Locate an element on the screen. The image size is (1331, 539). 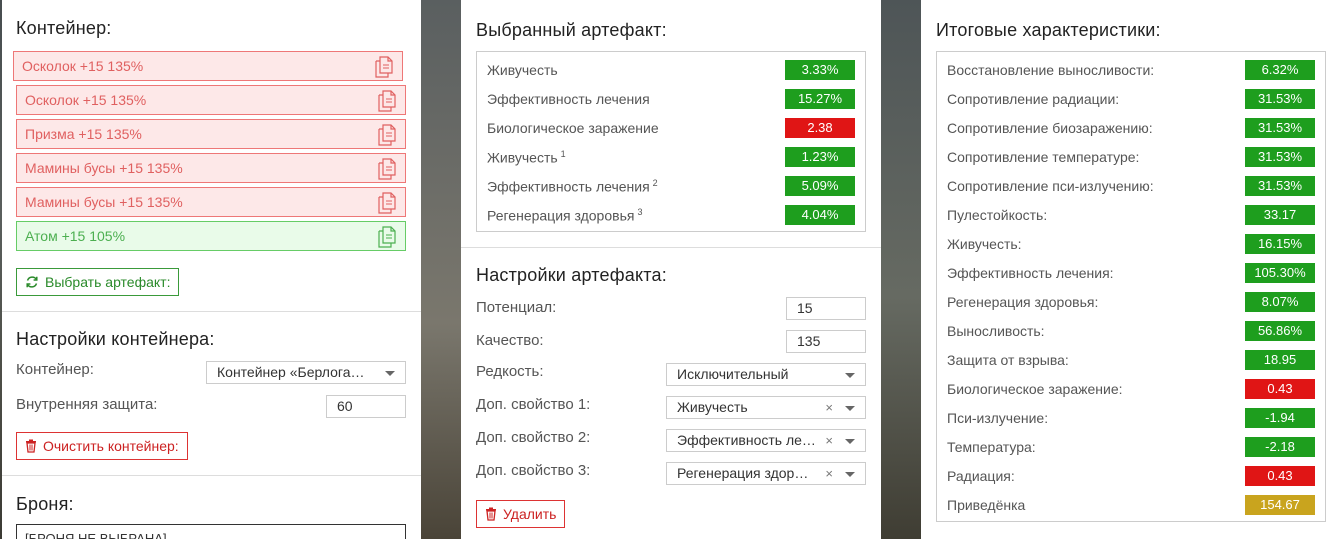
stat-value-badge: 15.27% is located at coordinates (820, 99).